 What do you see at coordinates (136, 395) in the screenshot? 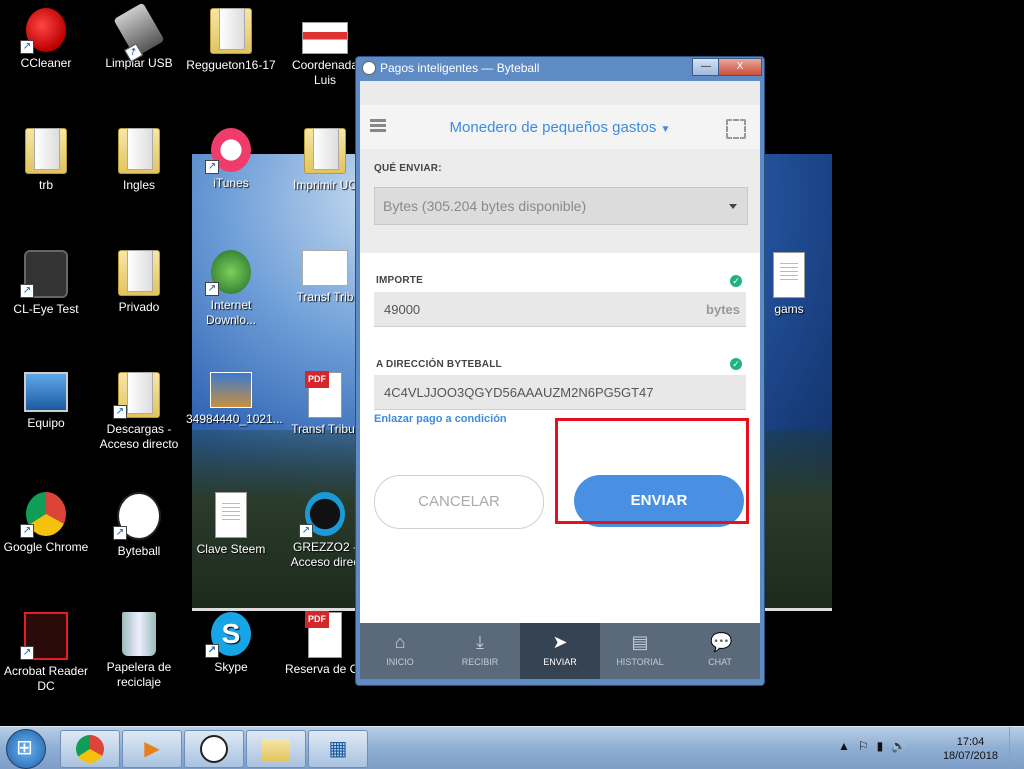
I see `downloads-folder-icon: ↗` at bounding box center [136, 395].